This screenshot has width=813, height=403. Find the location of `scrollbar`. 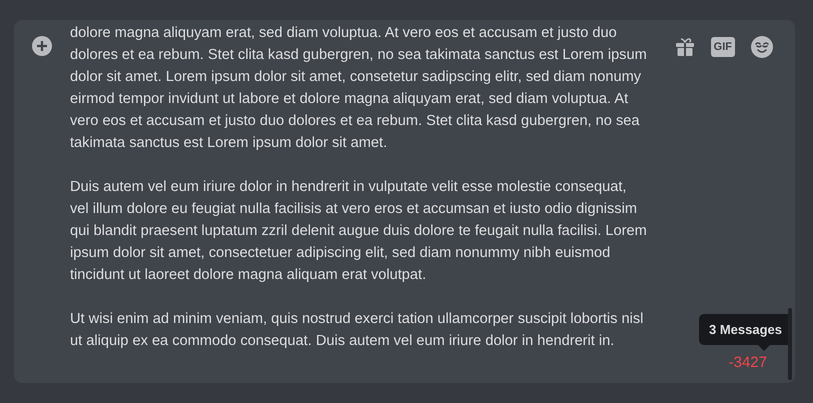

scrollbar is located at coordinates (790, 344).